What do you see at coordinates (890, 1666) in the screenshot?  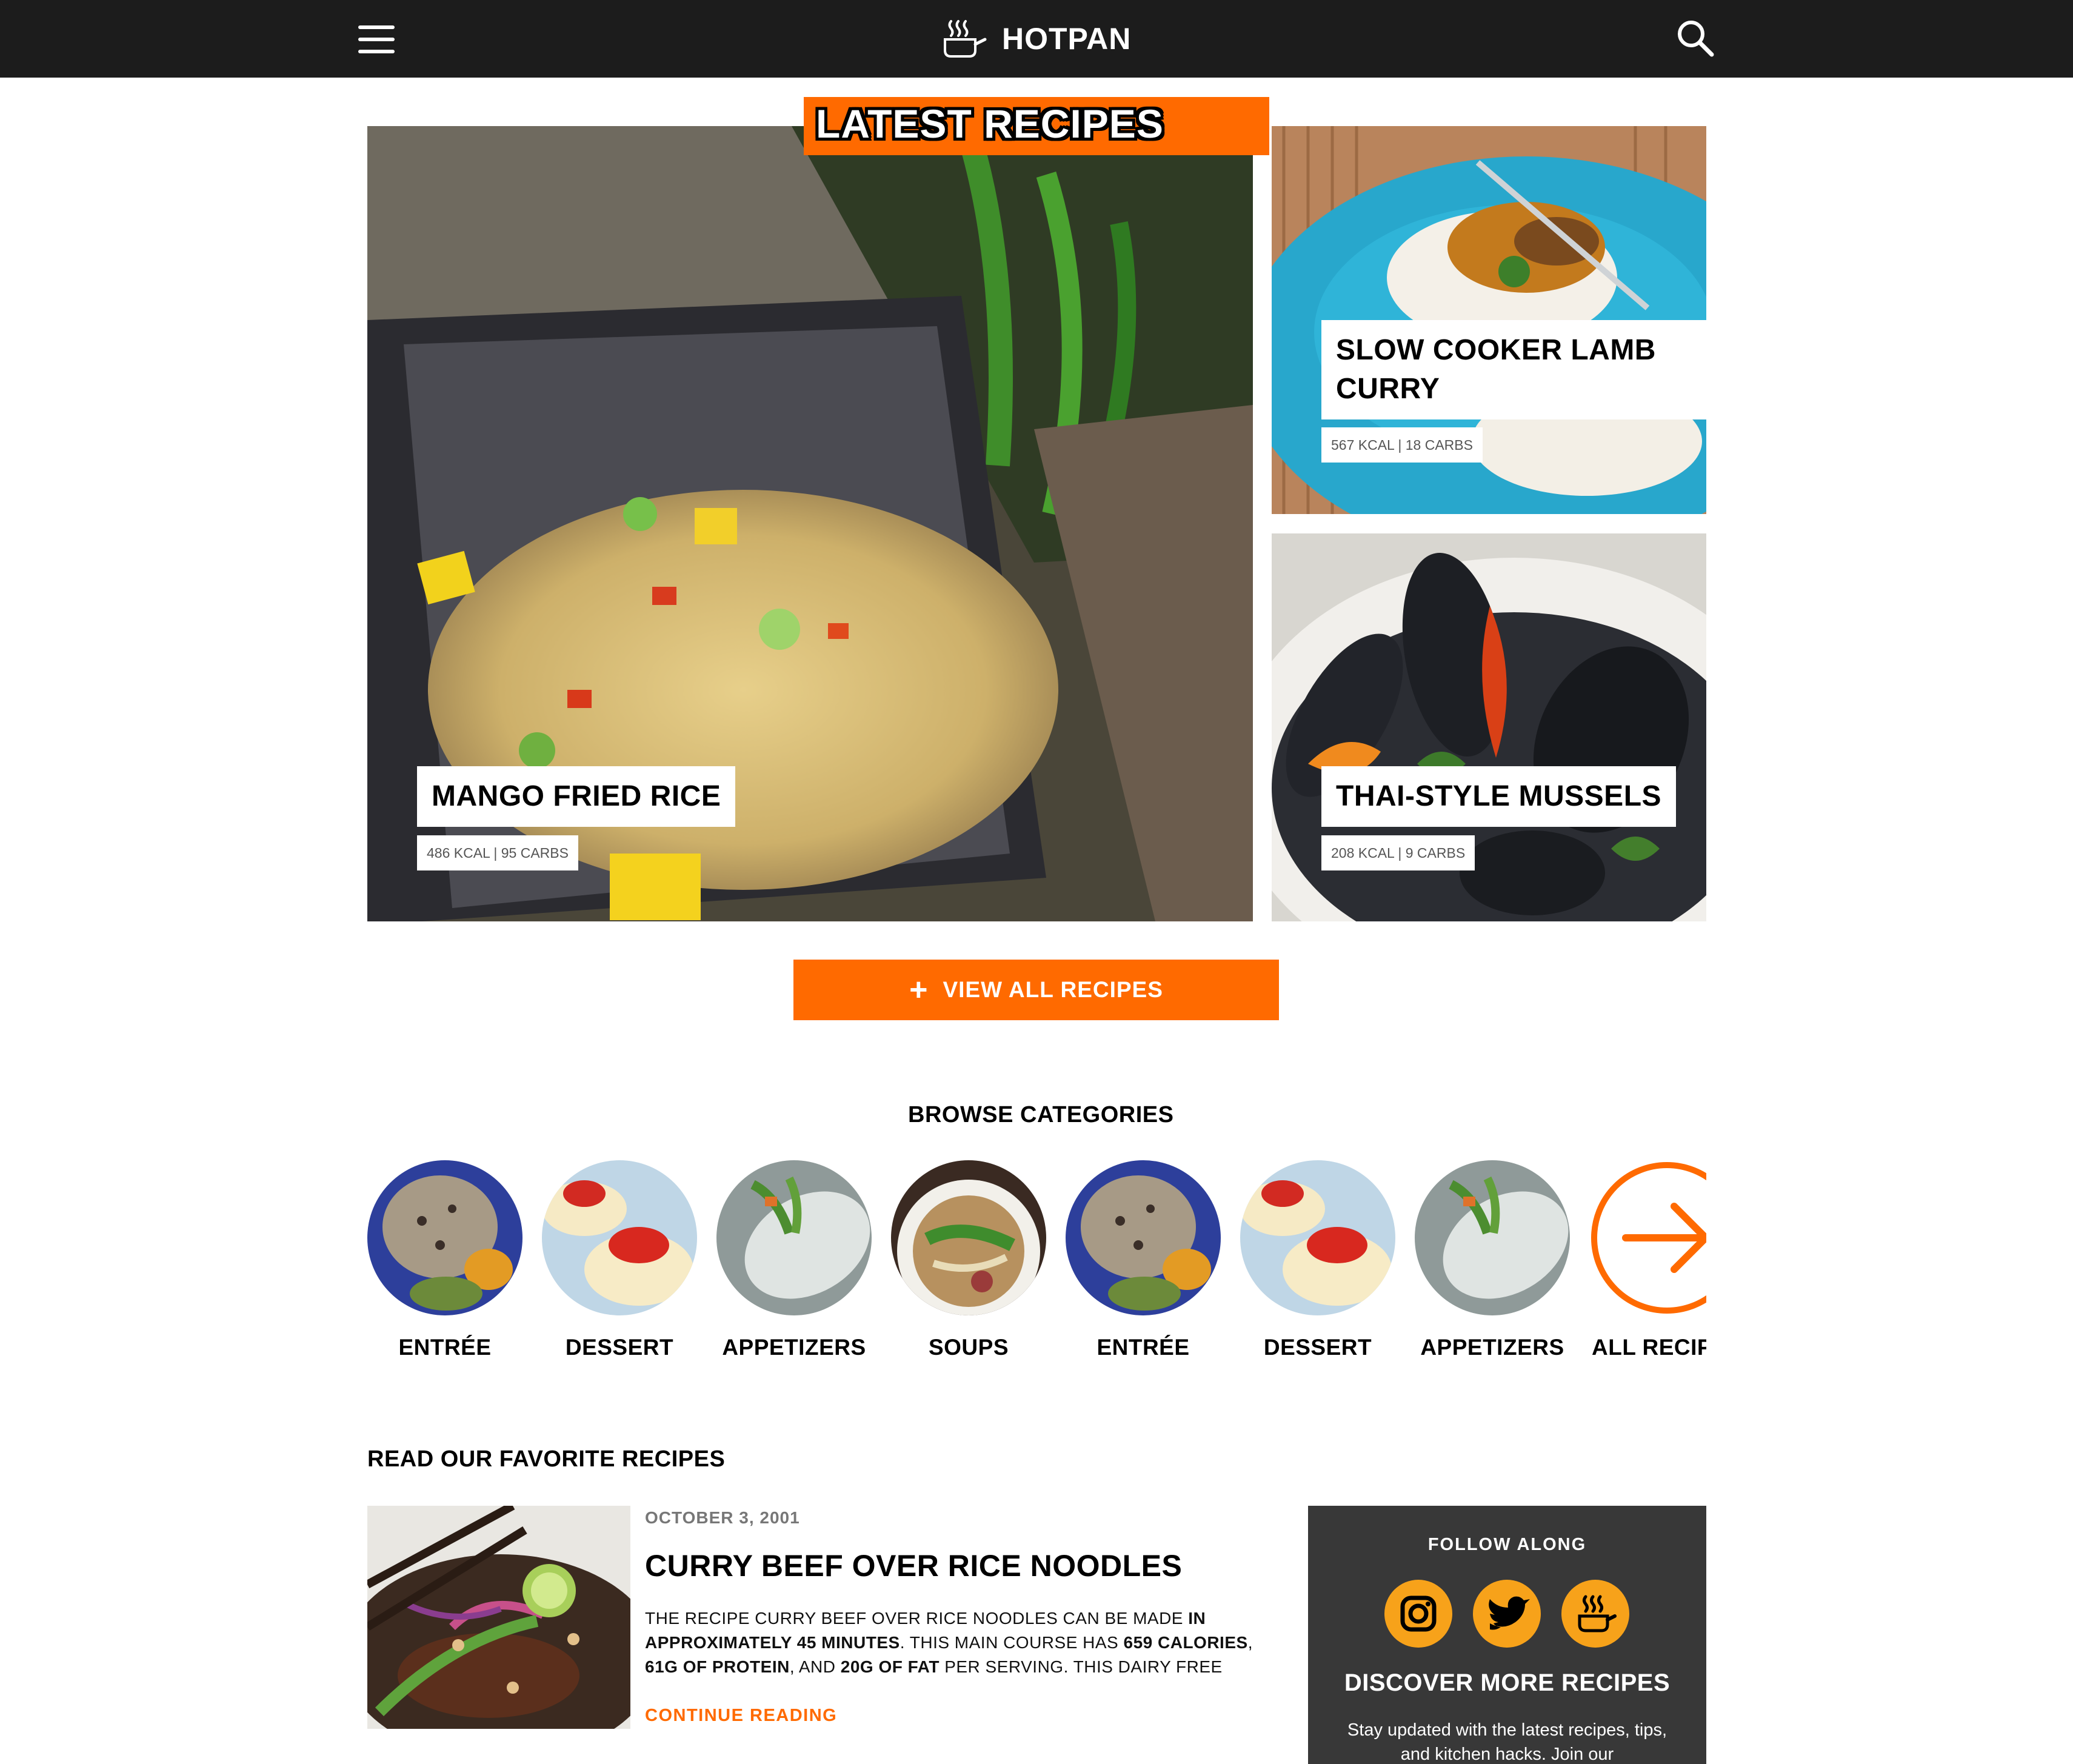 I see `excerpt-highlight: 20G OF FAT` at bounding box center [890, 1666].